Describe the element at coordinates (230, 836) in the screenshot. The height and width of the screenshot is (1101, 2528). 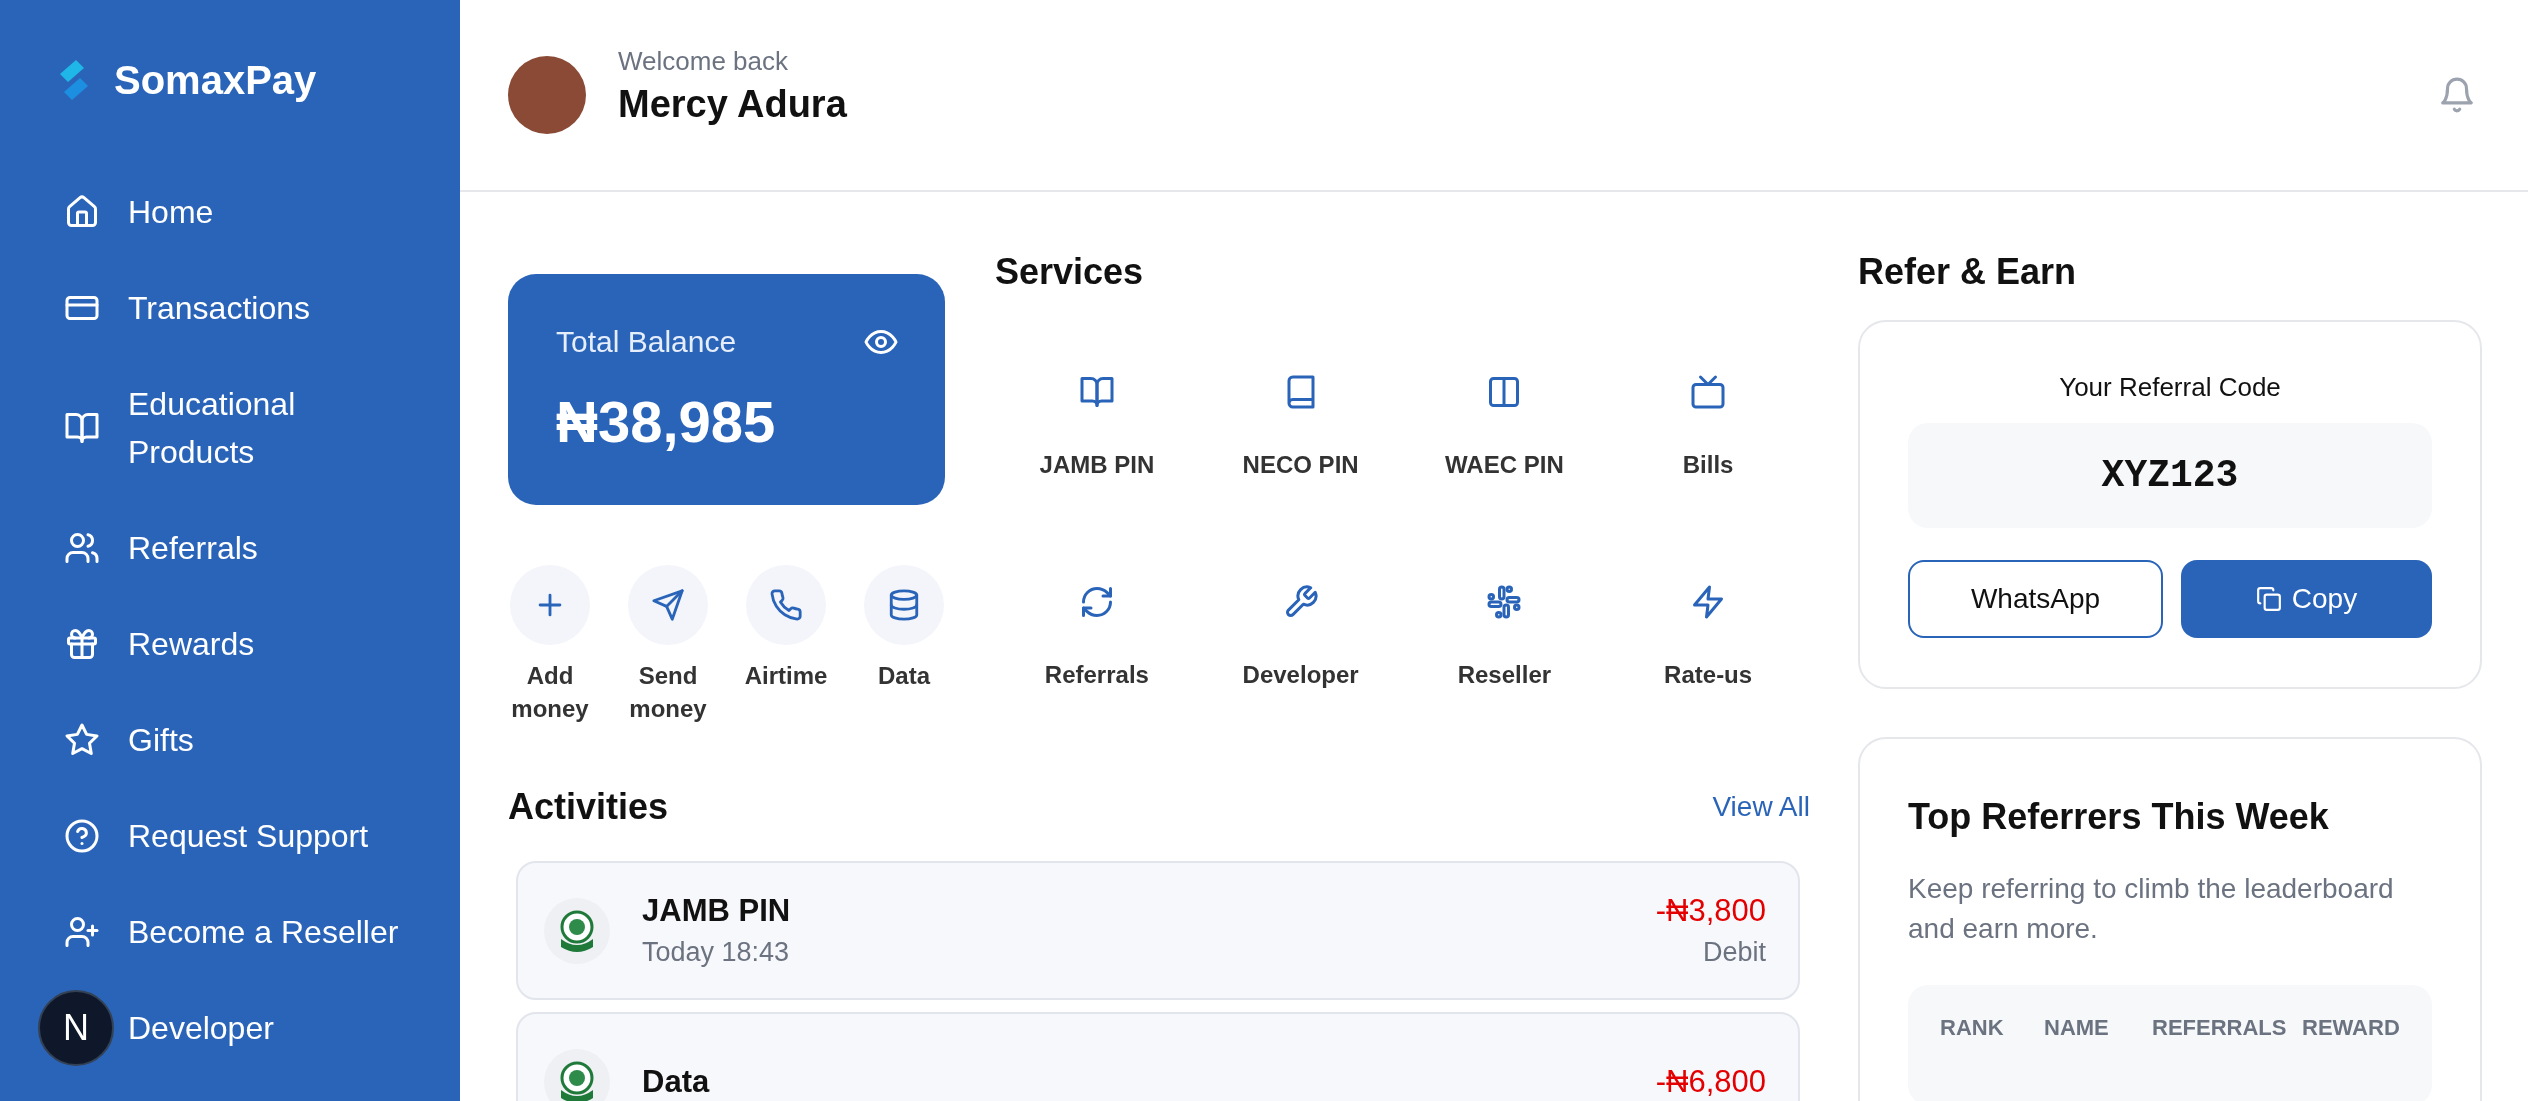
I see `sidebar-item: Request Support` at that location.